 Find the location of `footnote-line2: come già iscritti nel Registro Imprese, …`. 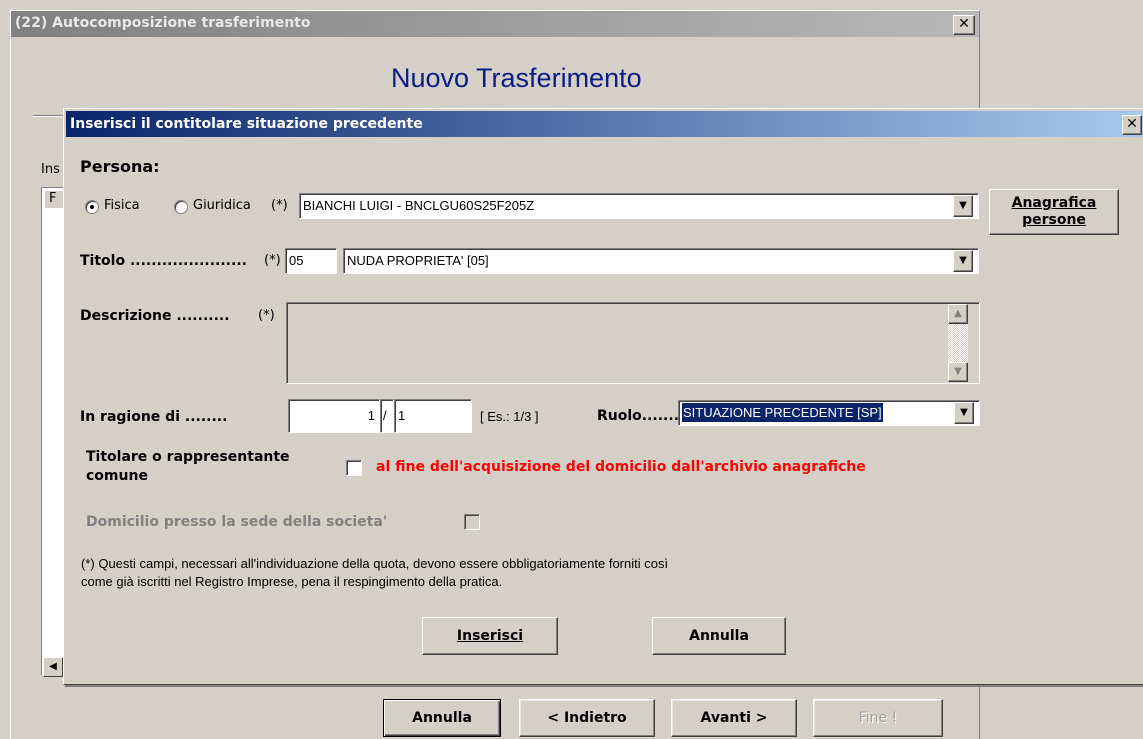

footnote-line2: come già iscritti nel Registro Imprese, … is located at coordinates (292, 581).